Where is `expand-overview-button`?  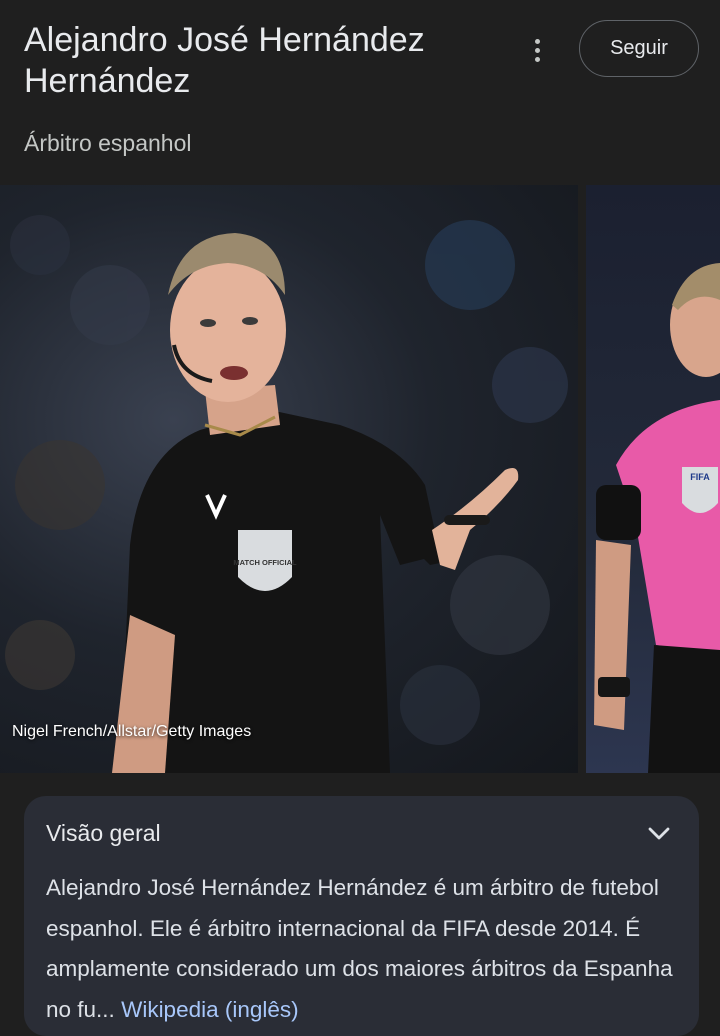
expand-overview-button is located at coordinates (659, 833).